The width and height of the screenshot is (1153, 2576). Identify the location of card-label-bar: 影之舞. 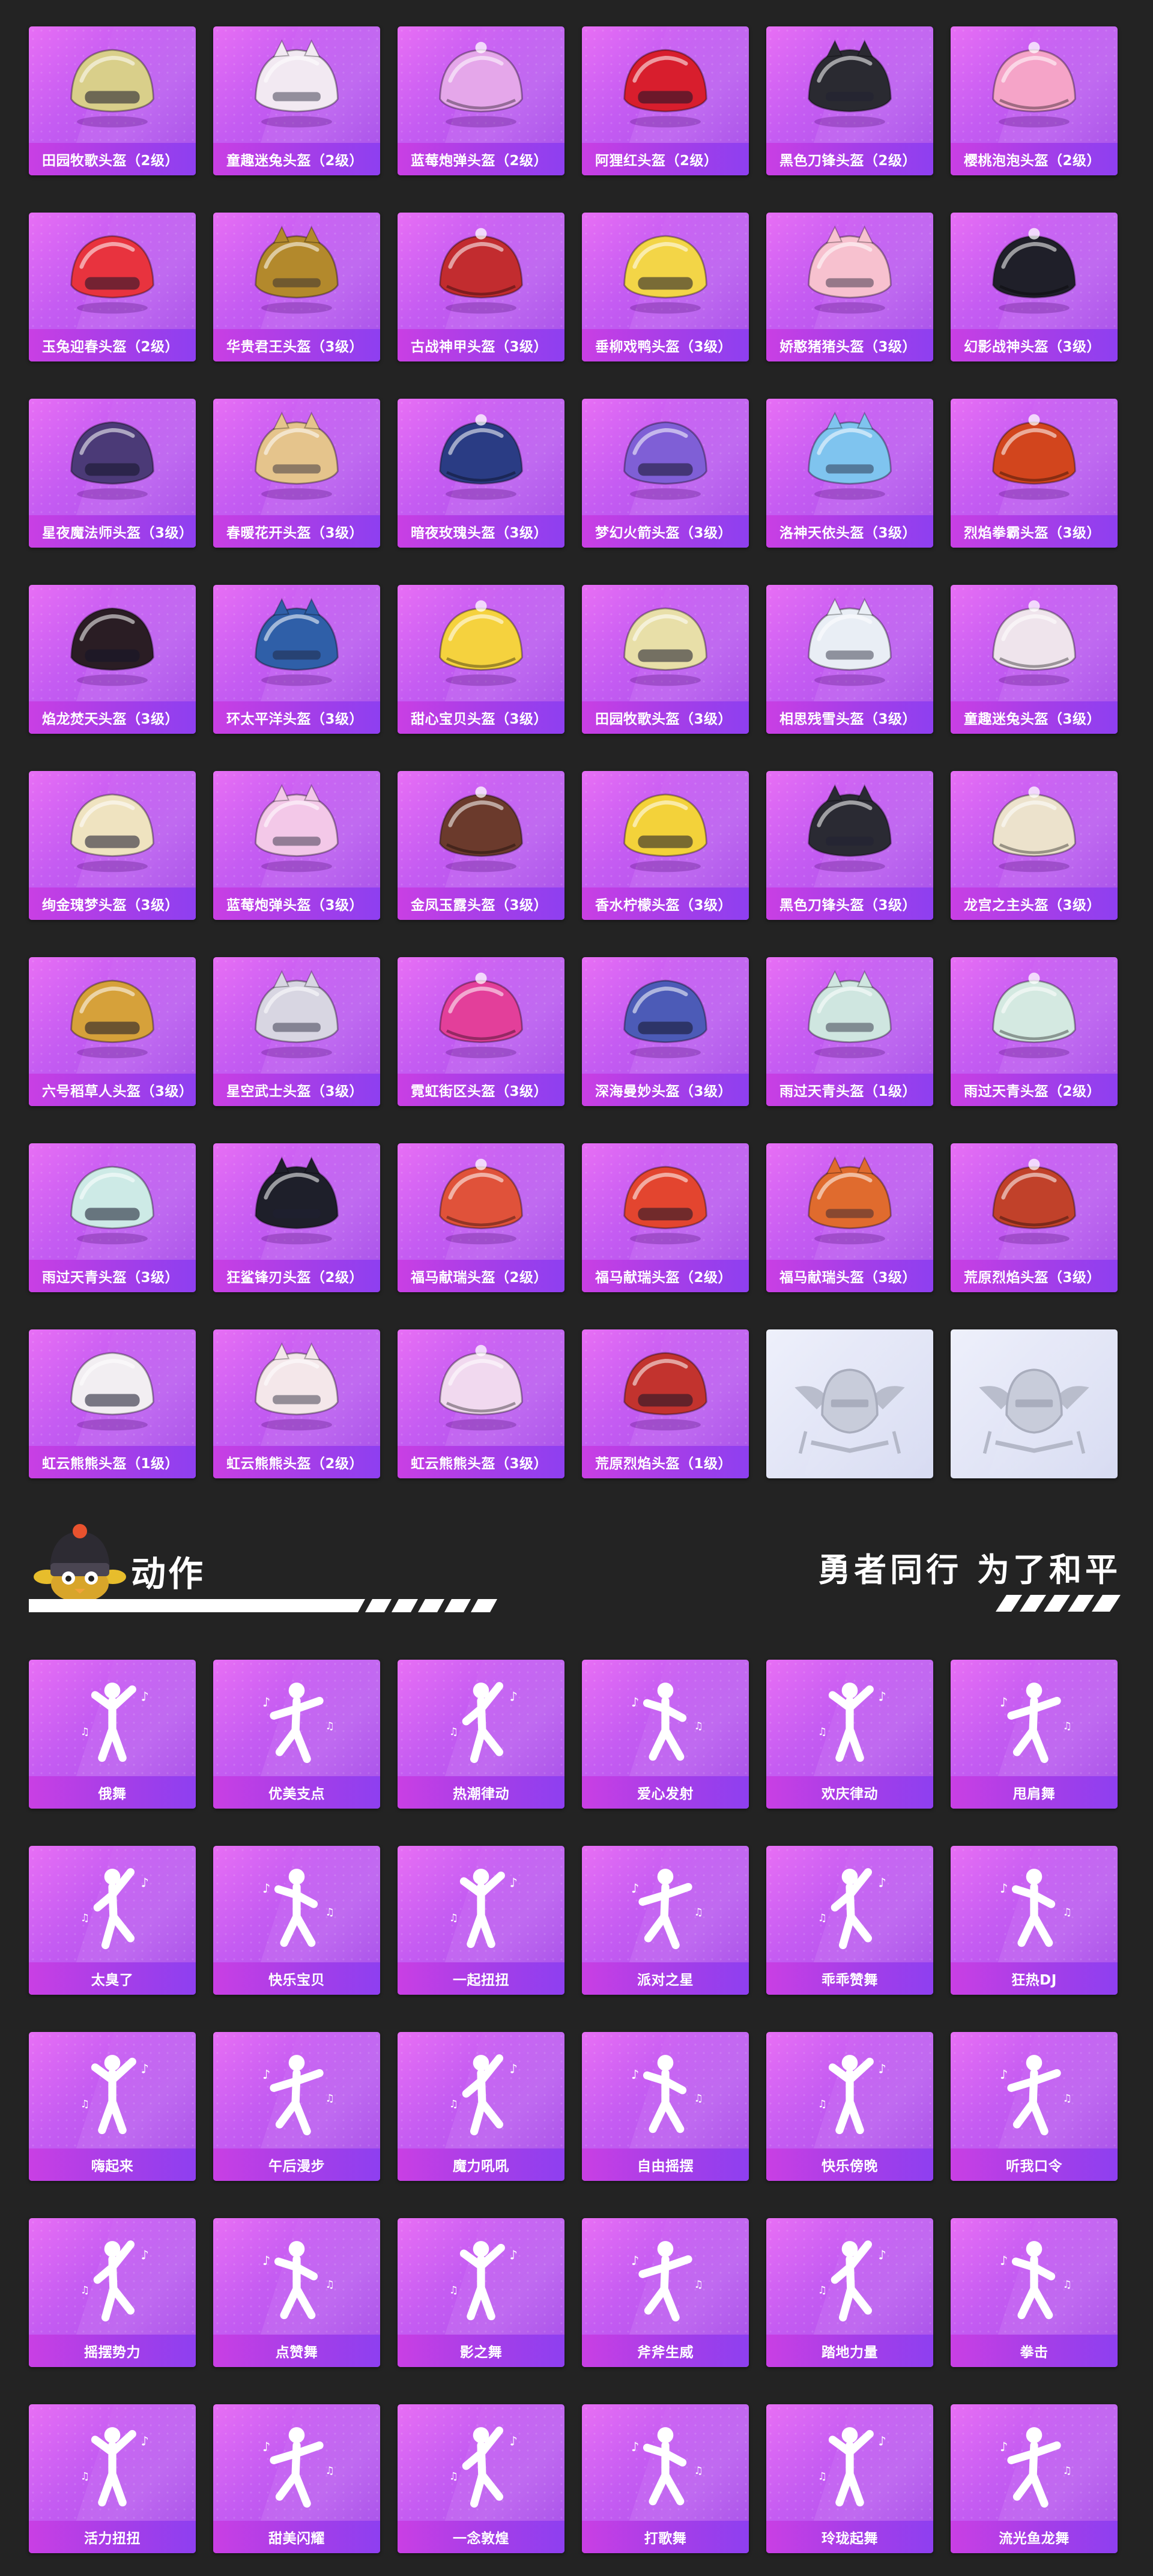
(481, 2351).